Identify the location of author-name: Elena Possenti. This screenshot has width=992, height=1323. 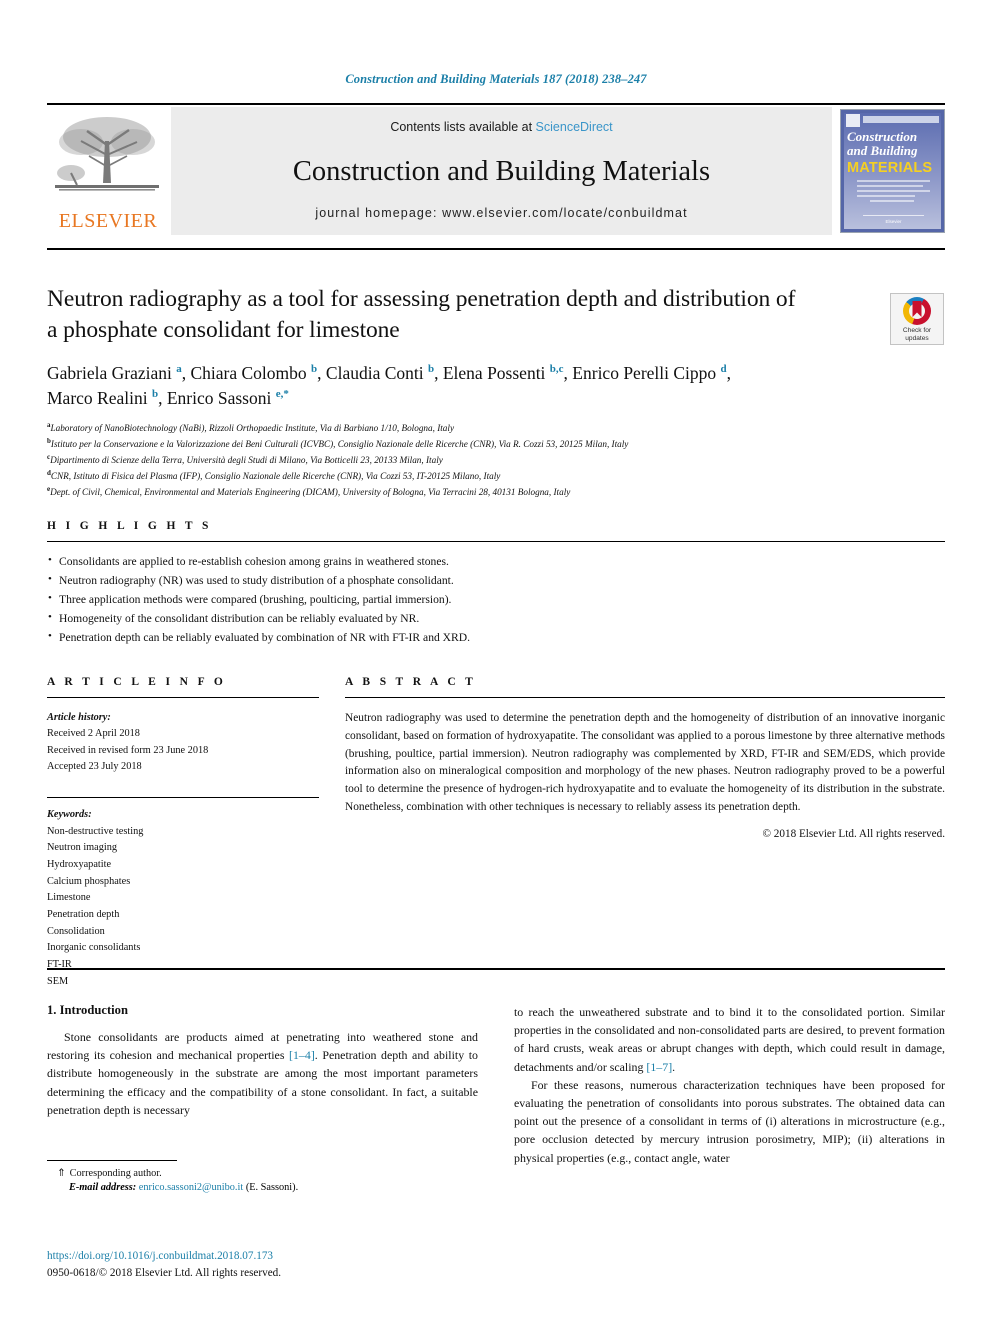
(496, 373).